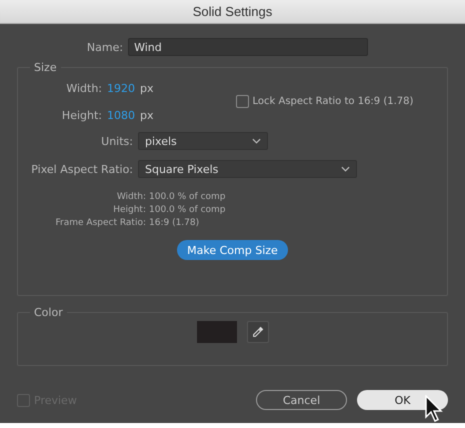  Describe the element at coordinates (147, 88) in the screenshot. I see `width-unit: px` at that location.